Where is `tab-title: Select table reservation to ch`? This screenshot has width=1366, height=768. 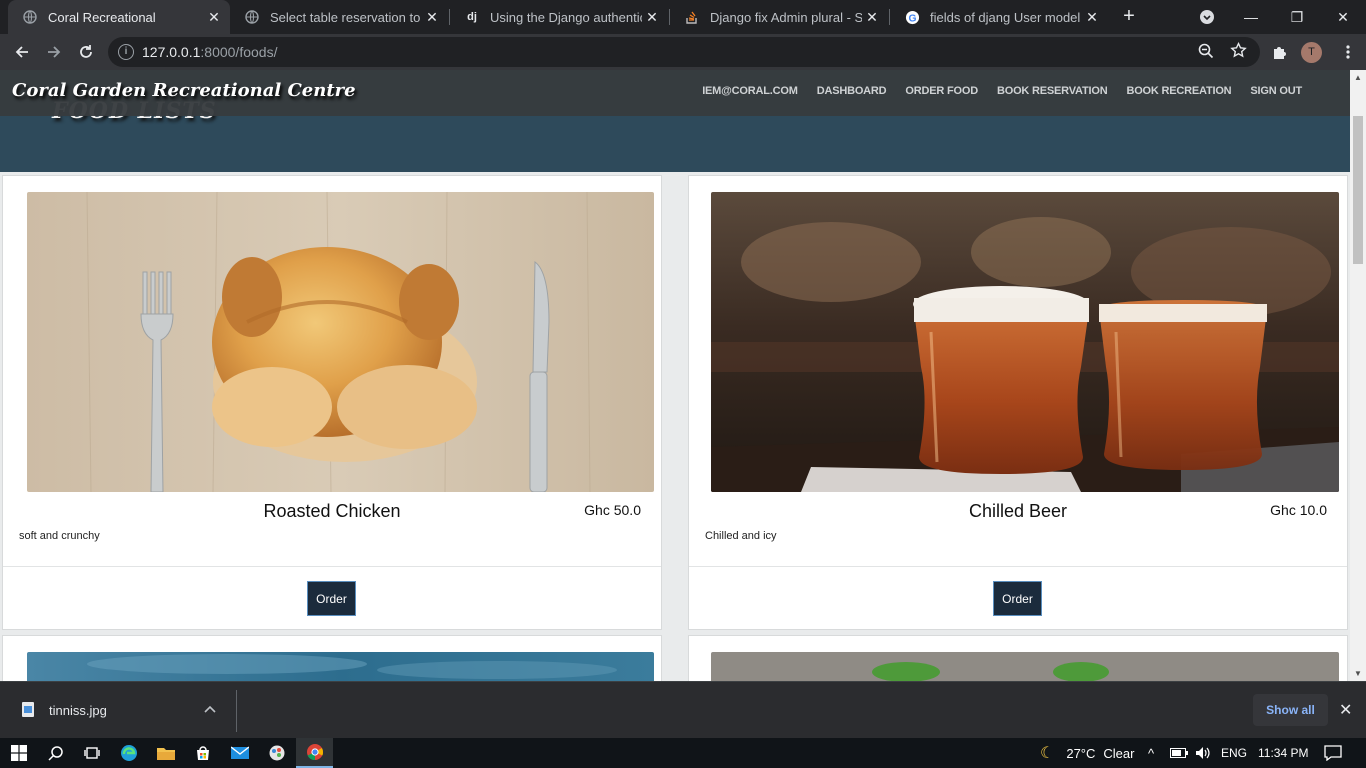 tab-title: Select table reservation to ch is located at coordinates (346, 17).